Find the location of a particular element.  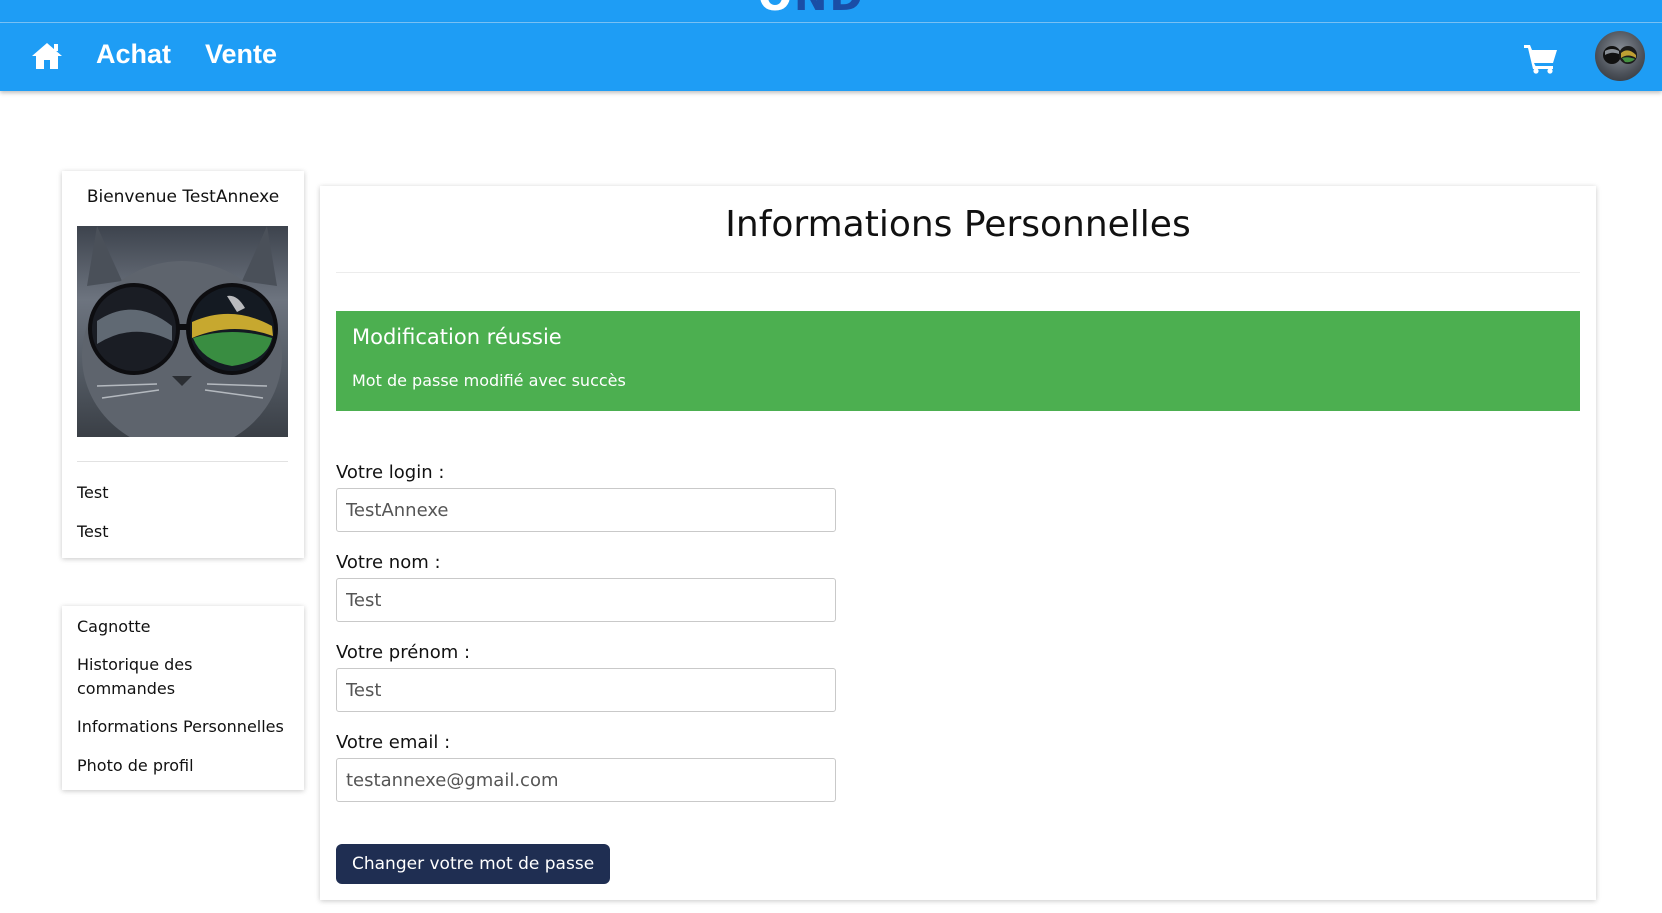

prenom-field is located at coordinates (586, 690).